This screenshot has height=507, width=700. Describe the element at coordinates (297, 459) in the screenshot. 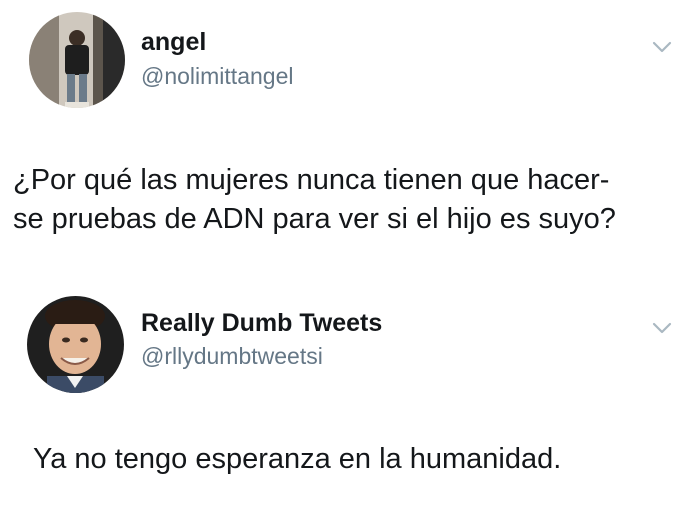

I see `tweet-text-line: Ya no tengo esperanza en la humanidad.` at that location.